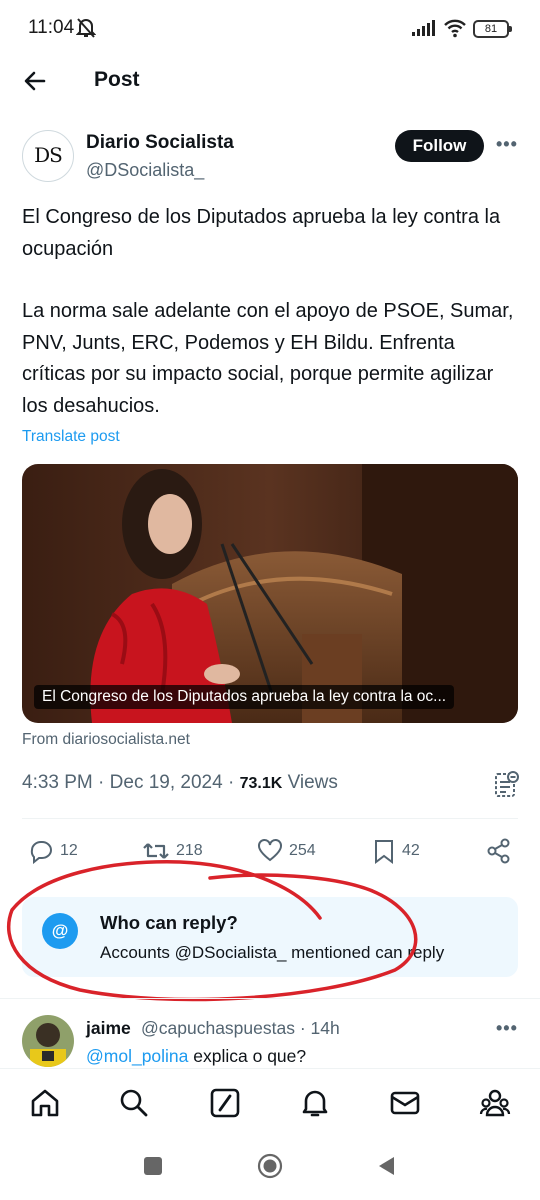 The image size is (540, 1200). Describe the element at coordinates (247, 1056) in the screenshot. I see `reply-text-content: explica o que?` at that location.